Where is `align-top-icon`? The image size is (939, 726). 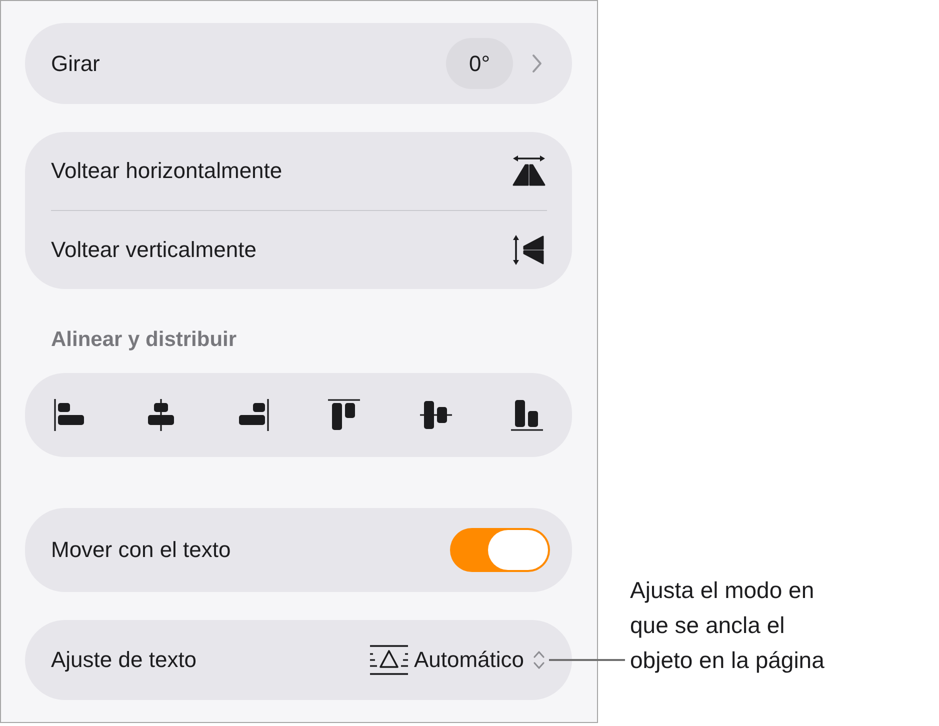 align-top-icon is located at coordinates (344, 415).